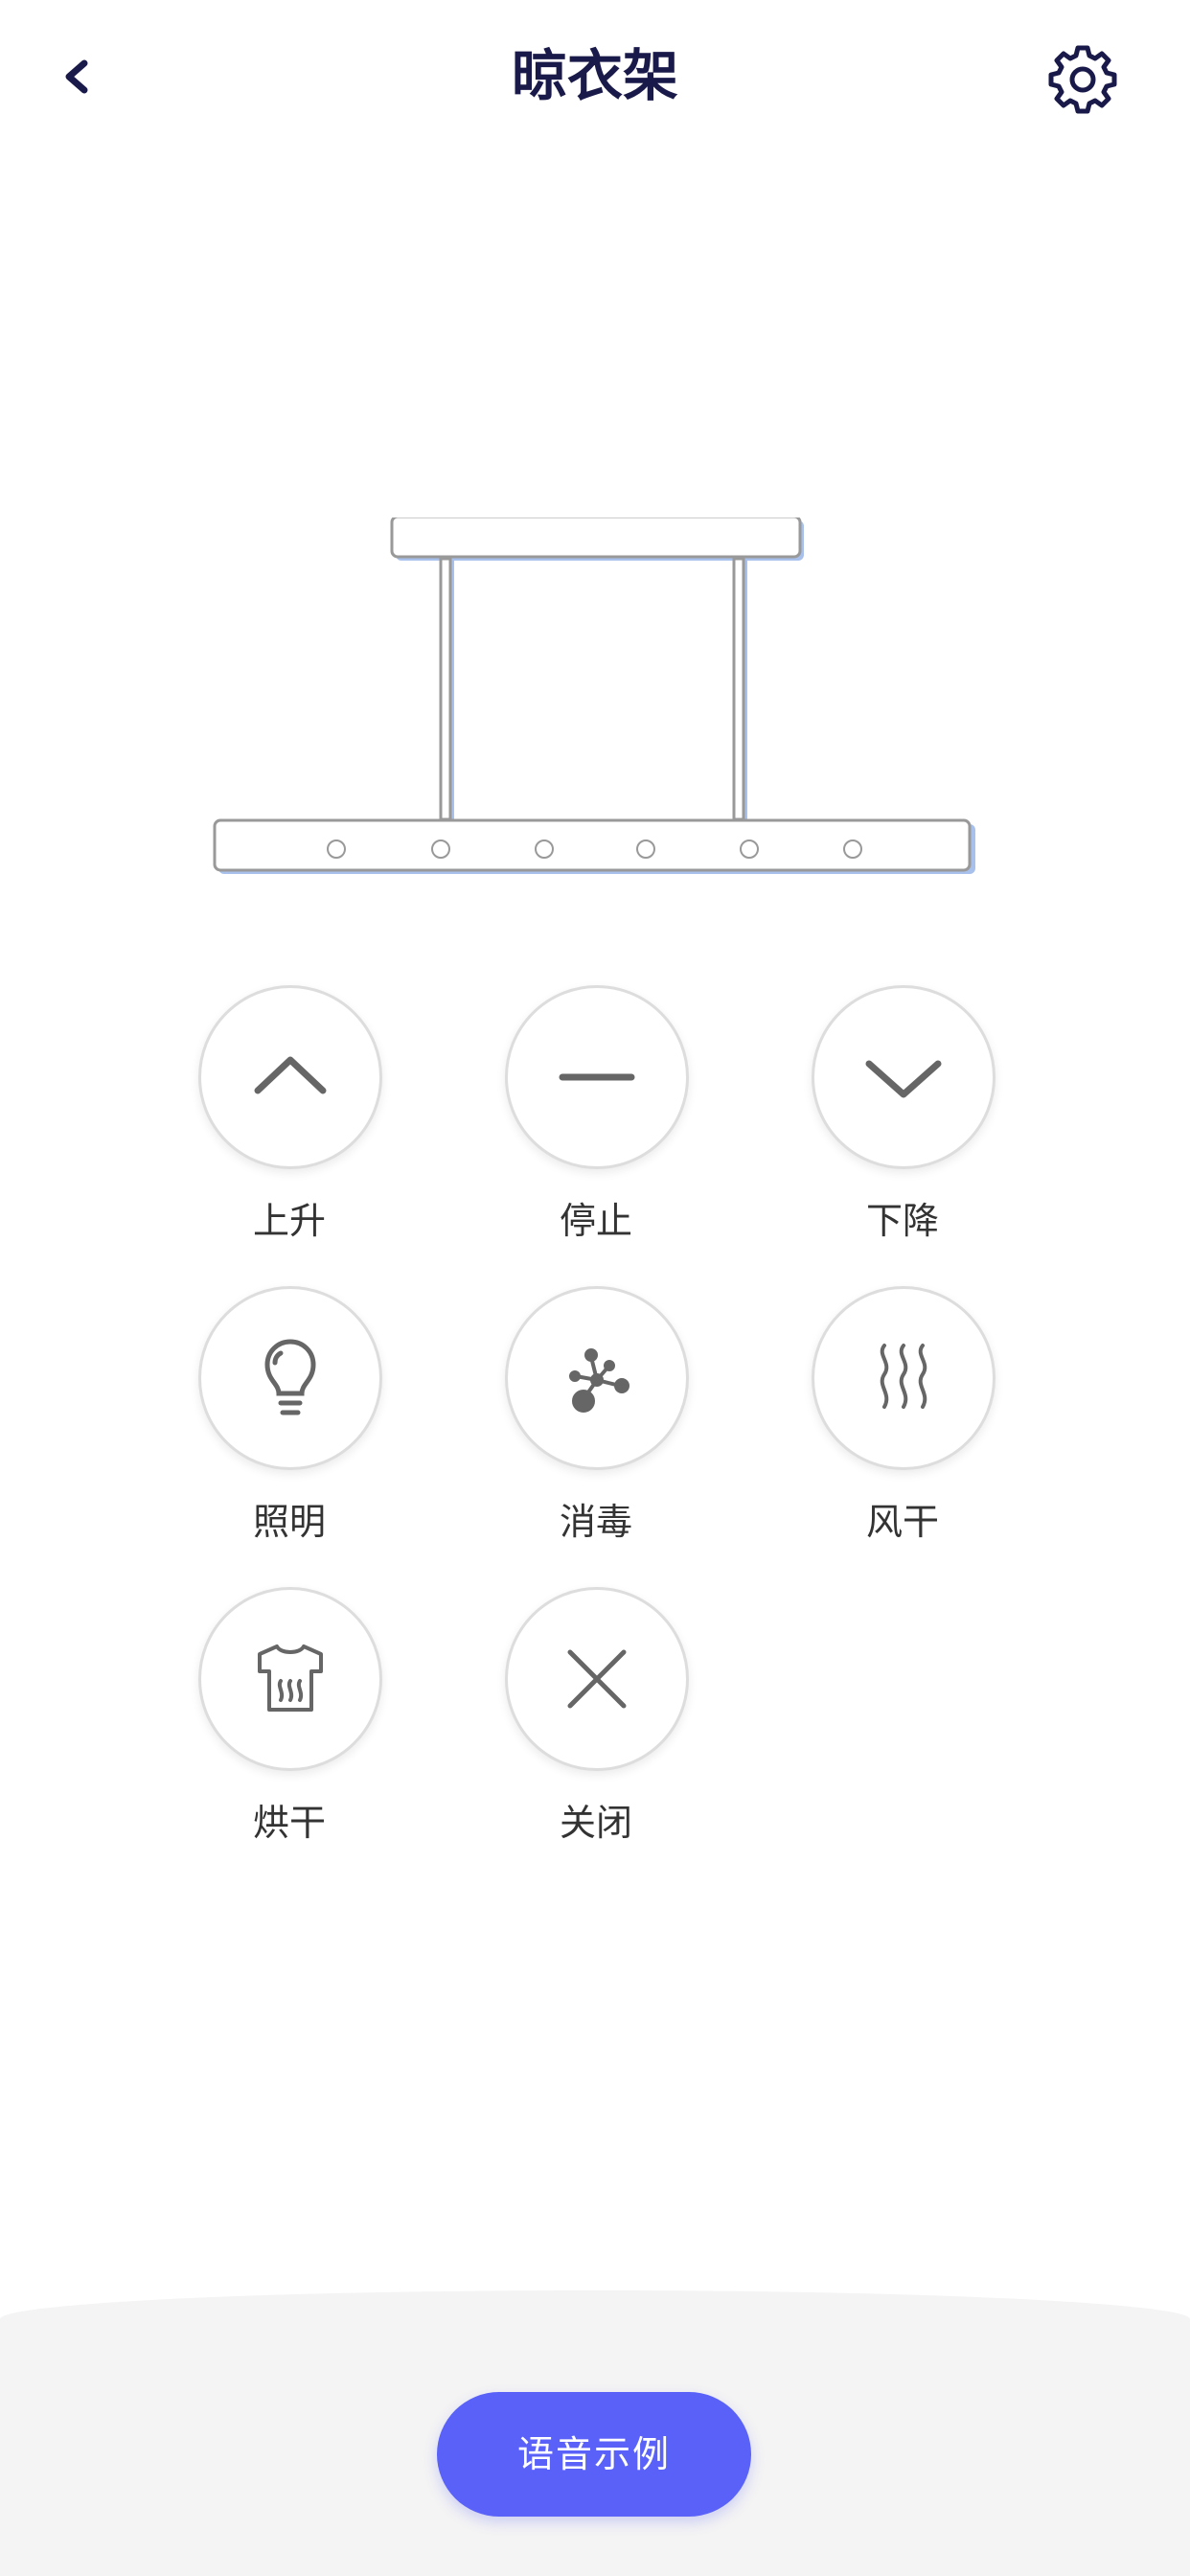 The image size is (1190, 2576). Describe the element at coordinates (595, 1221) in the screenshot. I see `stop-label: 停止` at that location.